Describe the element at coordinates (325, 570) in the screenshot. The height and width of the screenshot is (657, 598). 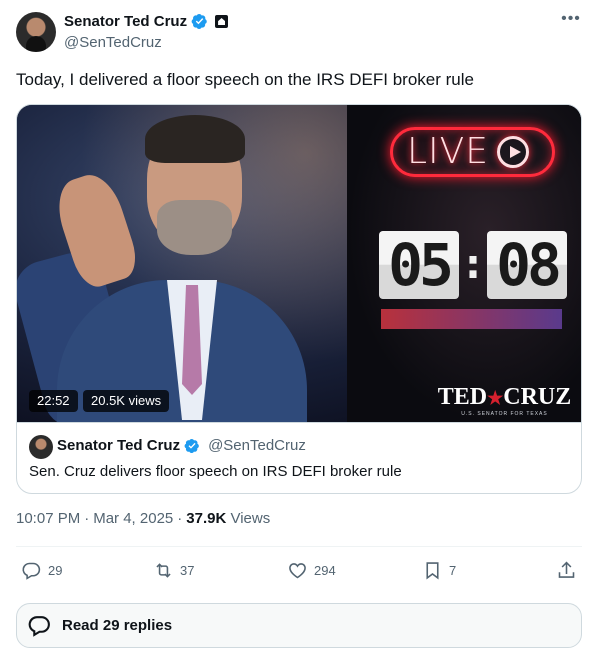
I see `like-count: 294` at that location.